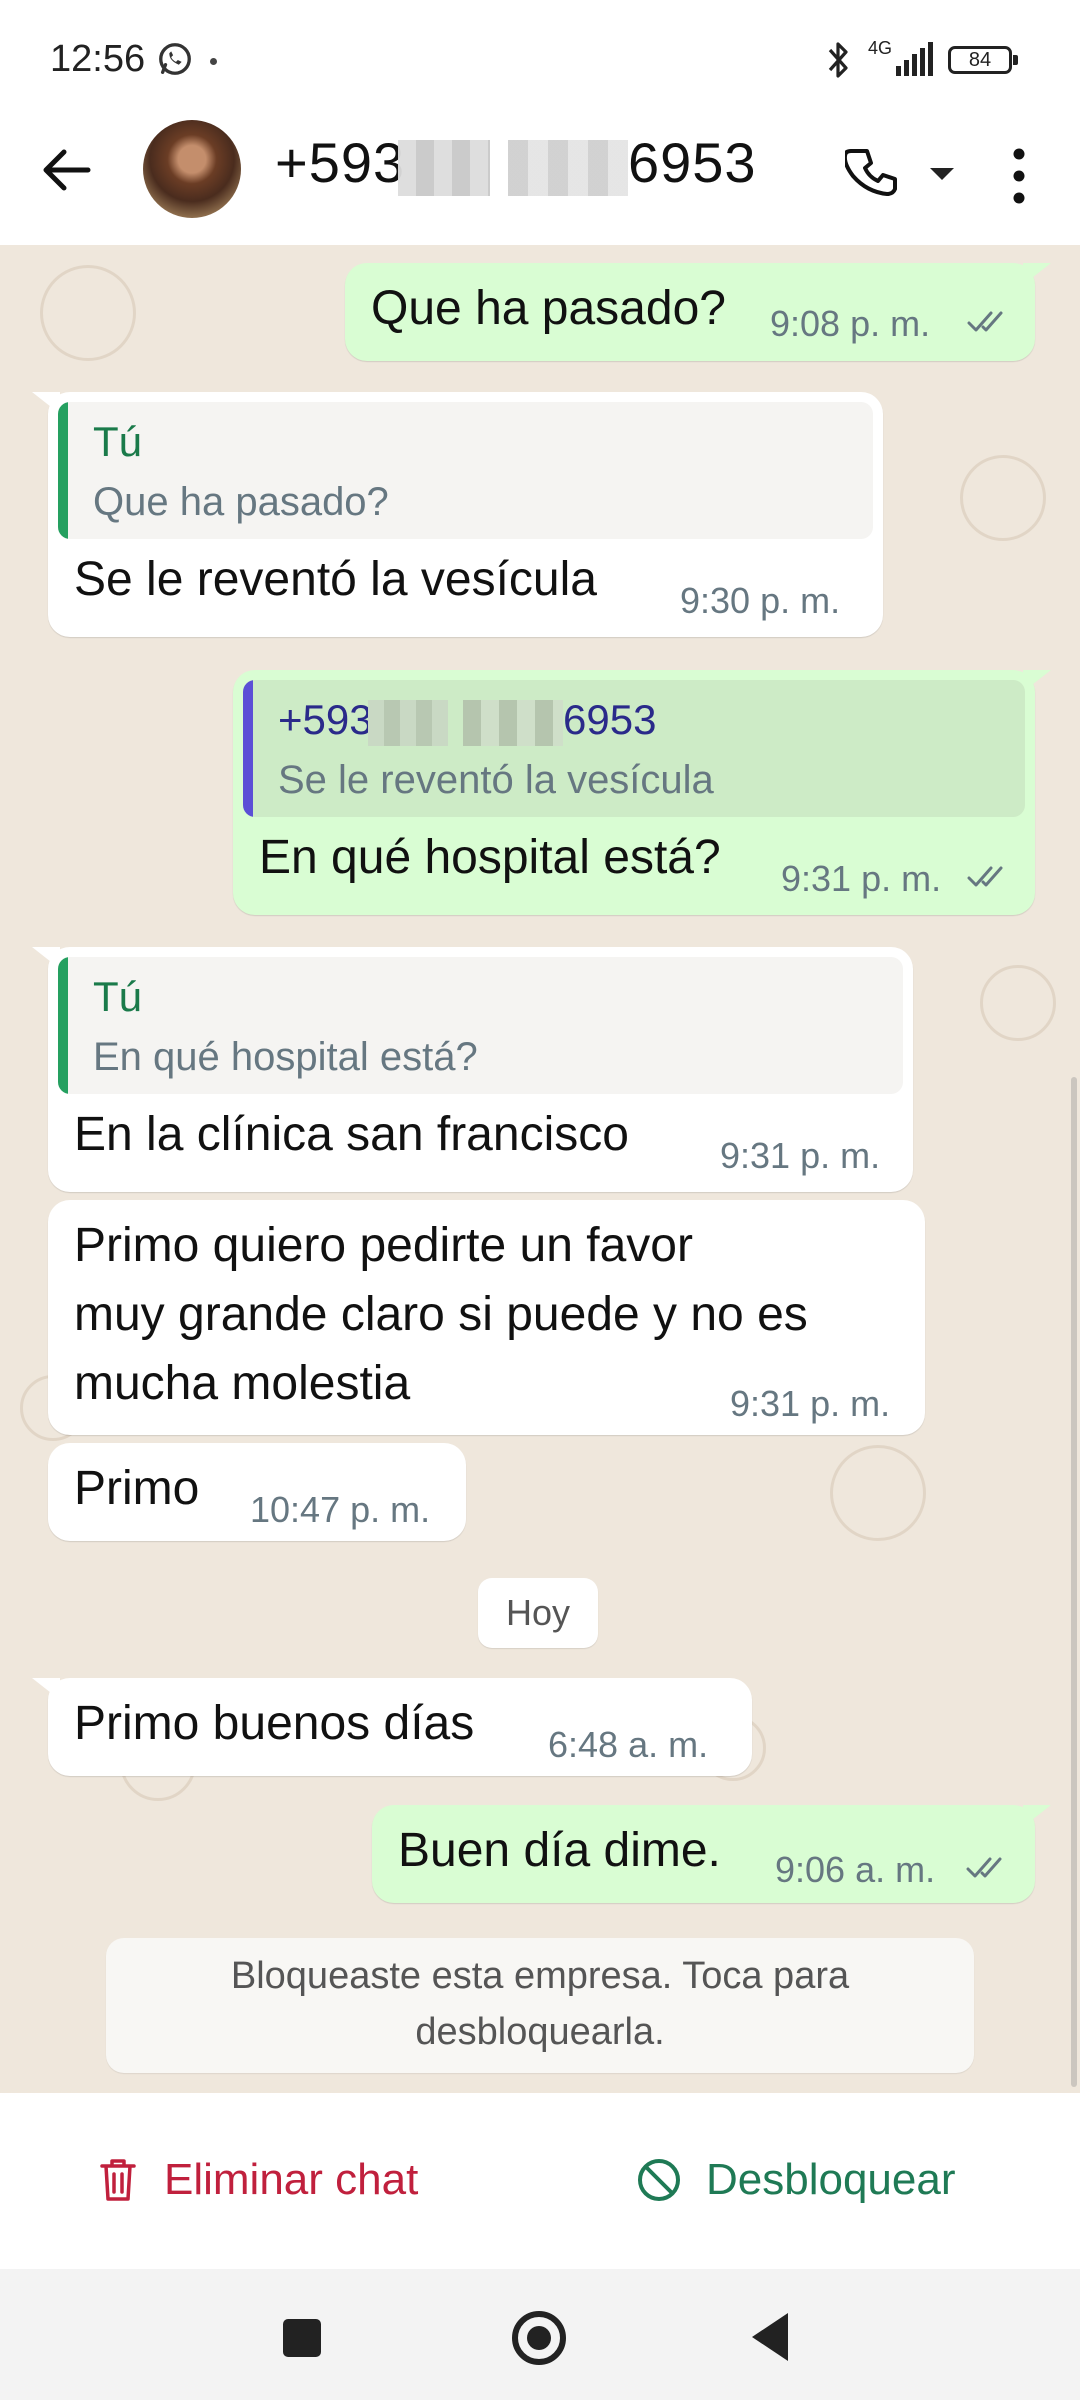 The width and height of the screenshot is (1080, 2400). What do you see at coordinates (942, 174) in the screenshot?
I see `chevron-down-icon` at bounding box center [942, 174].